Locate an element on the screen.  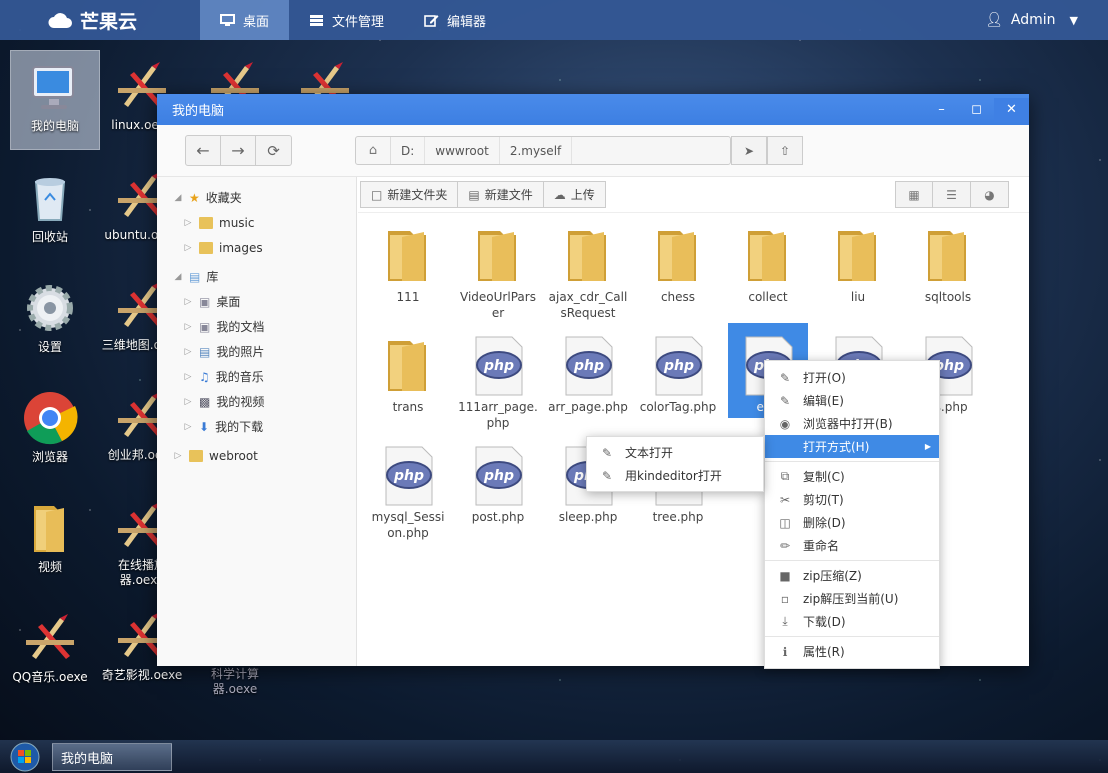
tree-label: 我的视频 is located at coordinates (240, 402).